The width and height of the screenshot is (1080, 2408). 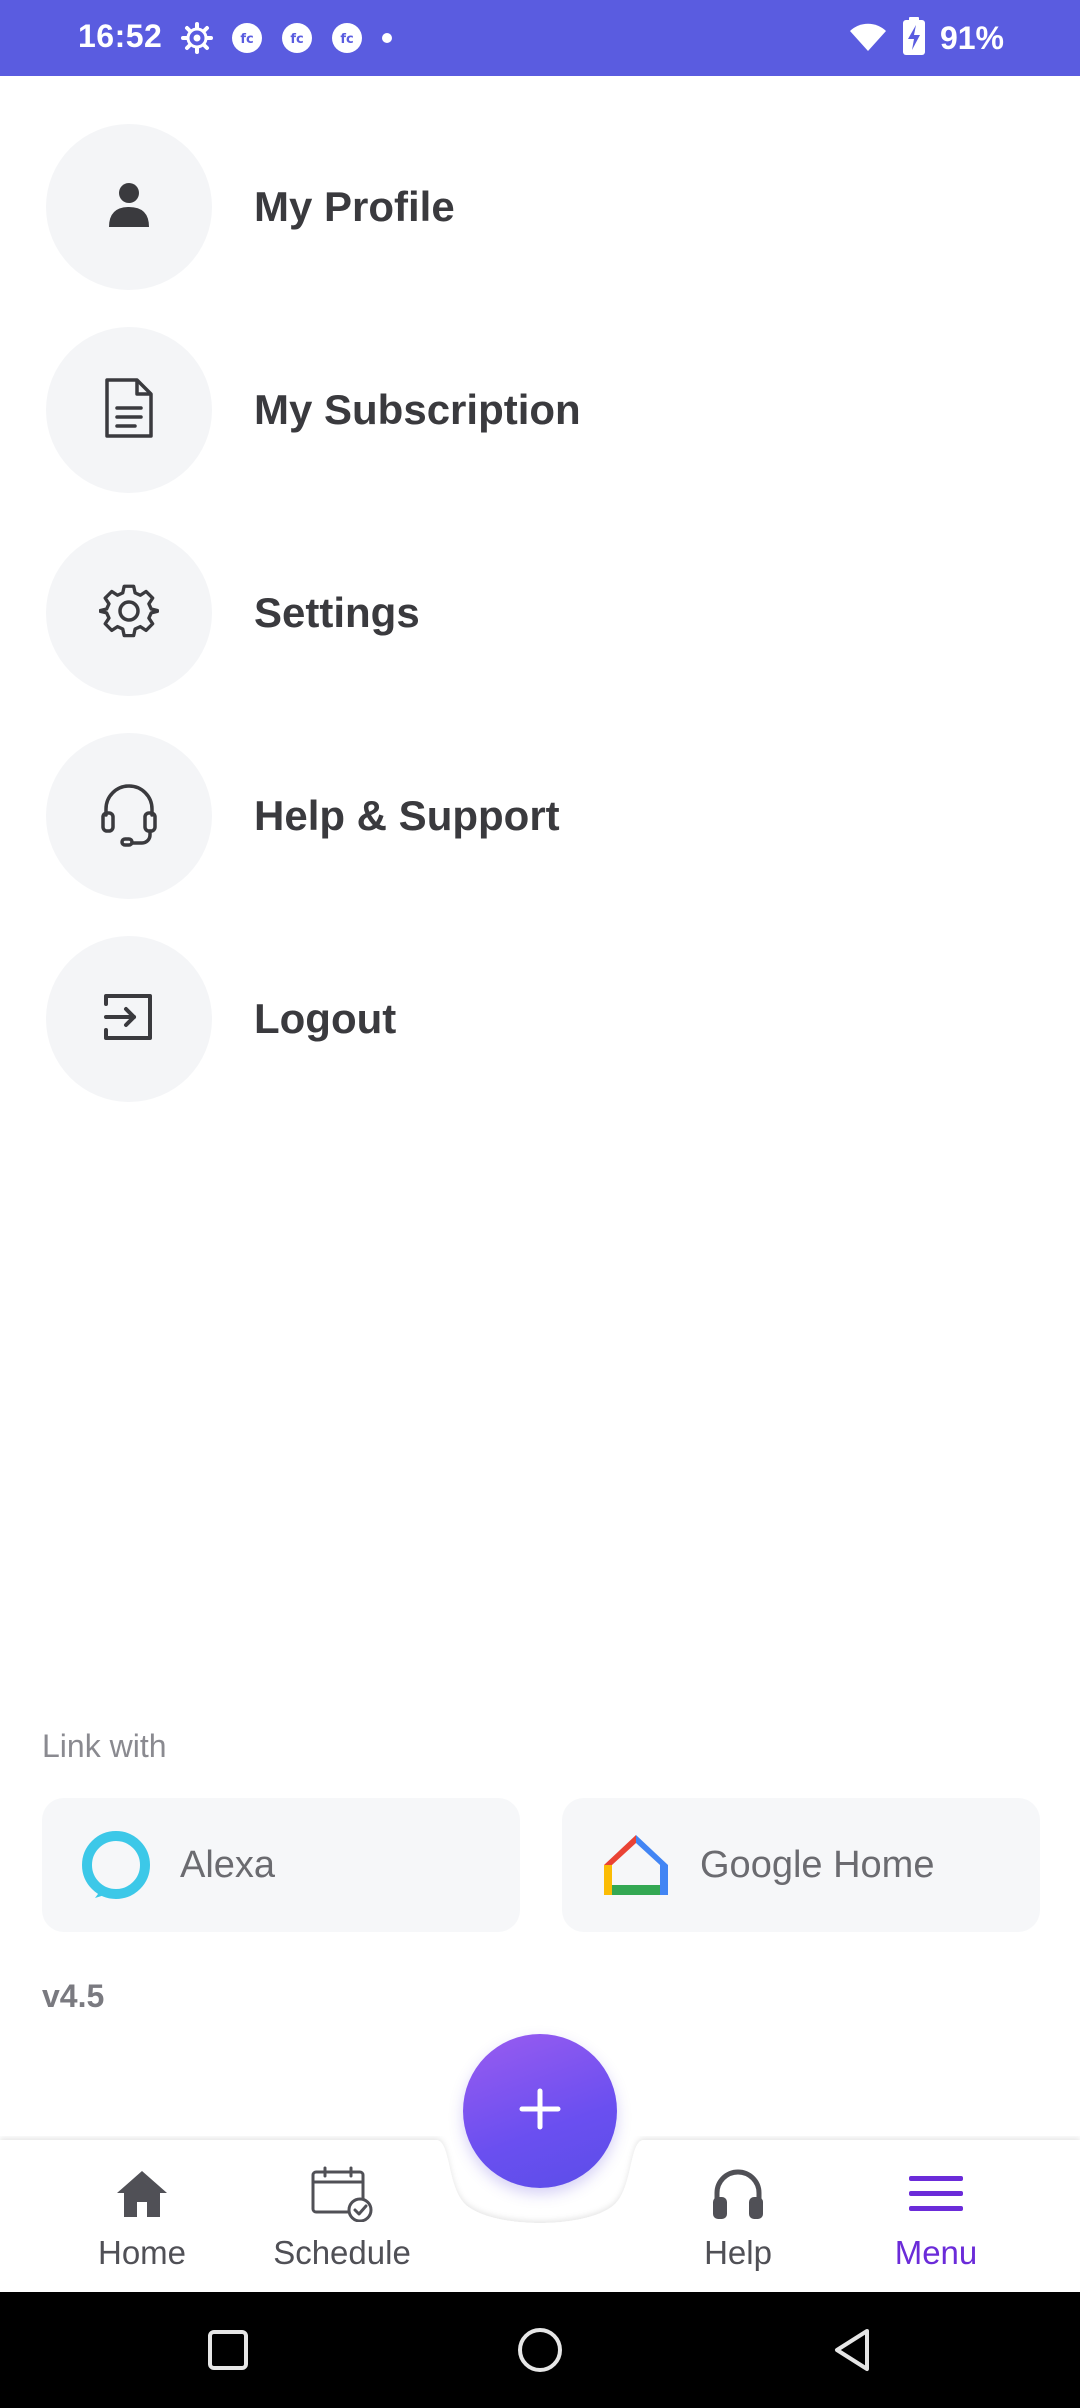 I want to click on headset-icon, so click(x=129, y=816).